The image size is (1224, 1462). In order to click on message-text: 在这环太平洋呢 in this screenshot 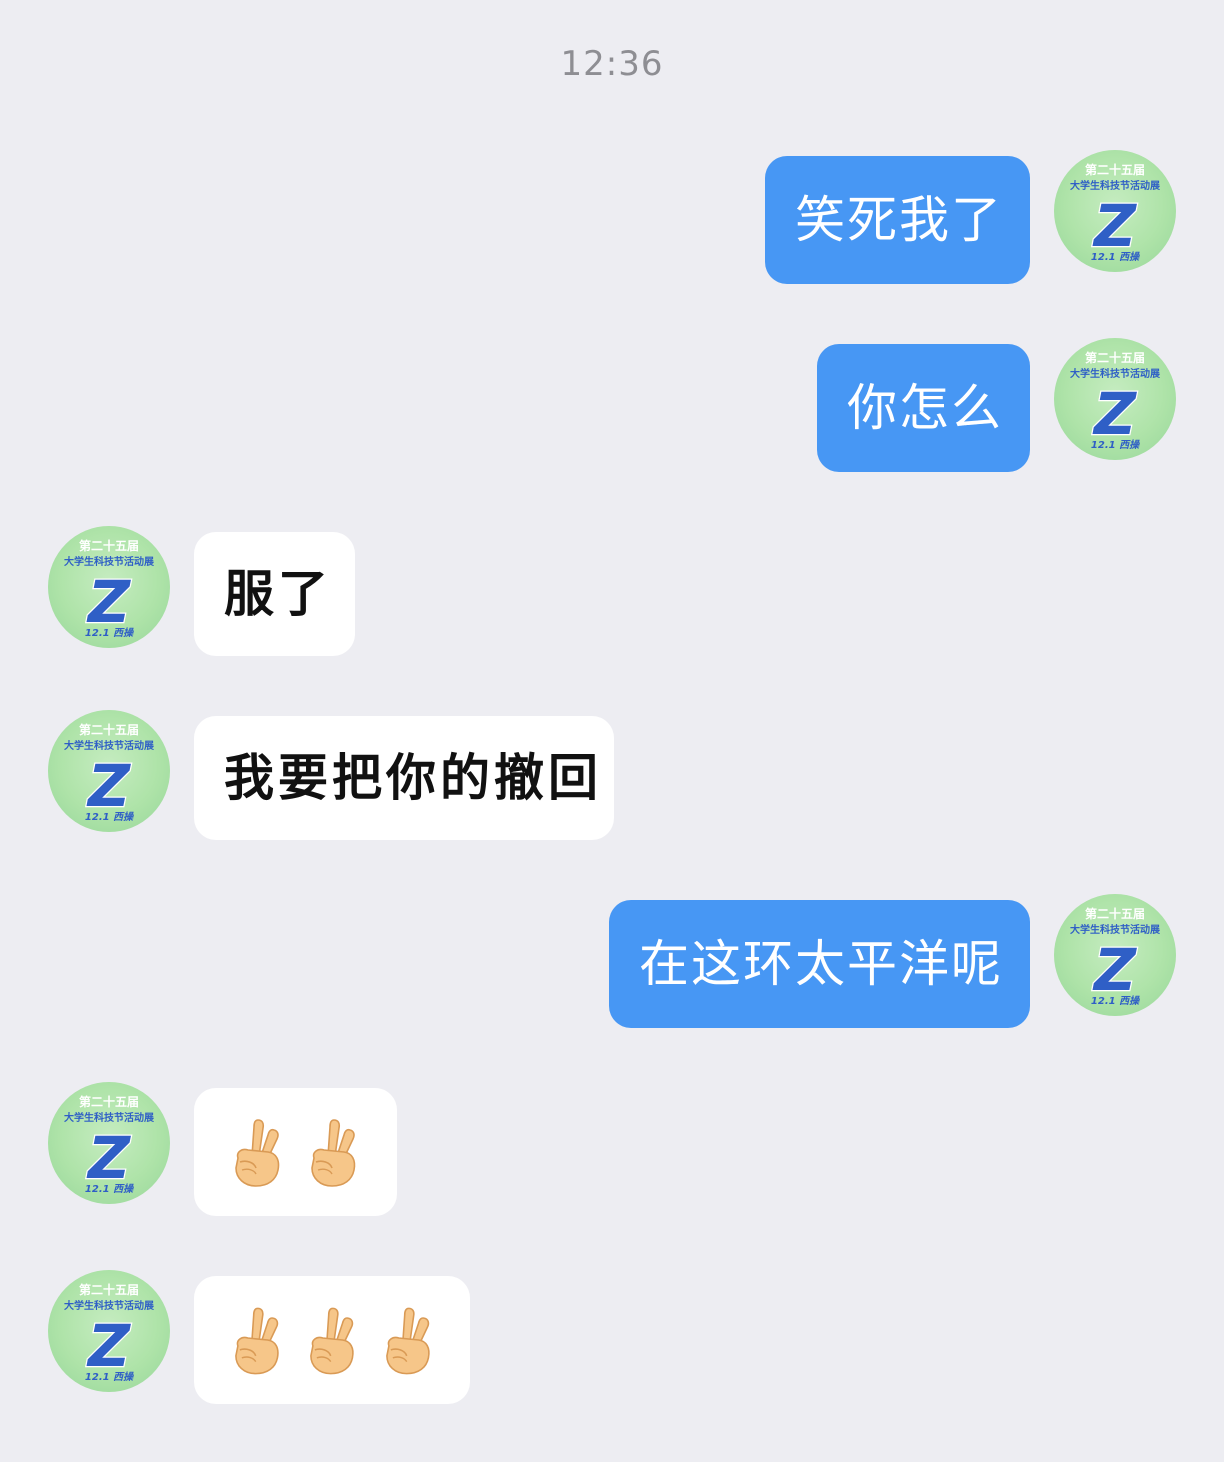, I will do `click(821, 964)`.